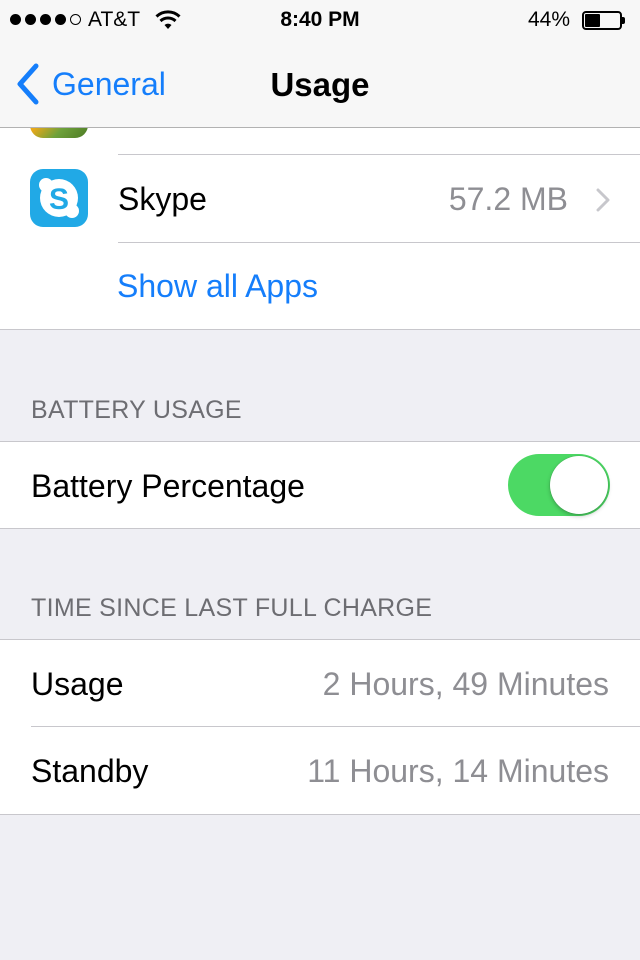 Image resolution: width=640 pixels, height=960 pixels. Describe the element at coordinates (90, 771) in the screenshot. I see `standby-label: Standby` at that location.